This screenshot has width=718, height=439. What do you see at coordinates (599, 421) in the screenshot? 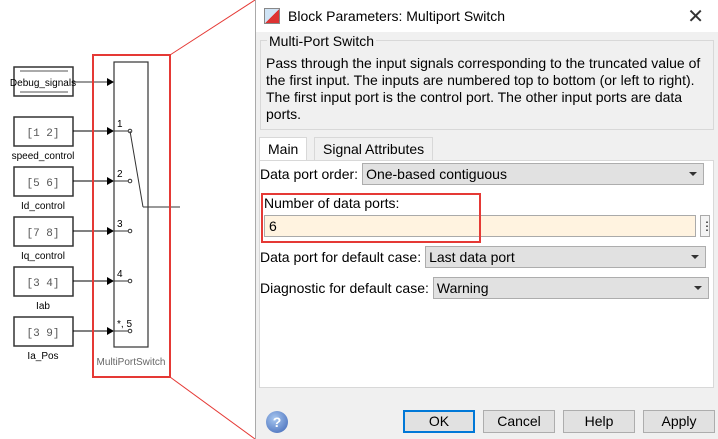
I see `help-button: Help` at bounding box center [599, 421].